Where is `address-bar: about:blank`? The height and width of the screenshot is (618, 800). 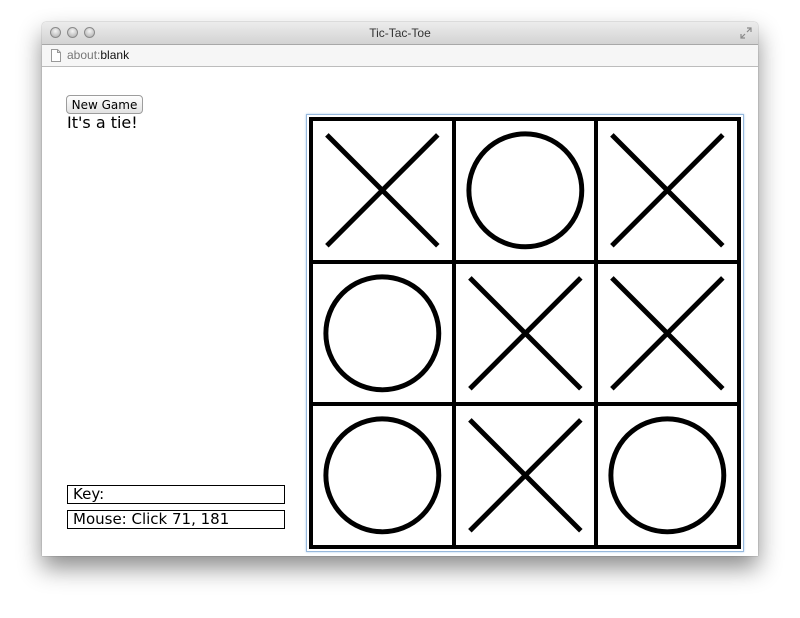 address-bar: about:blank is located at coordinates (400, 56).